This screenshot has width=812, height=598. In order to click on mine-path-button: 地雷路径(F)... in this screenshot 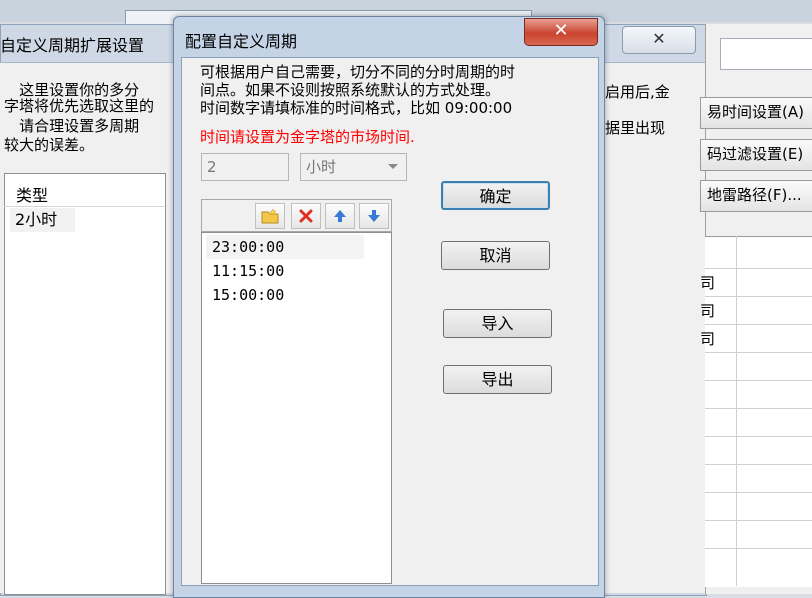, I will do `click(756, 196)`.